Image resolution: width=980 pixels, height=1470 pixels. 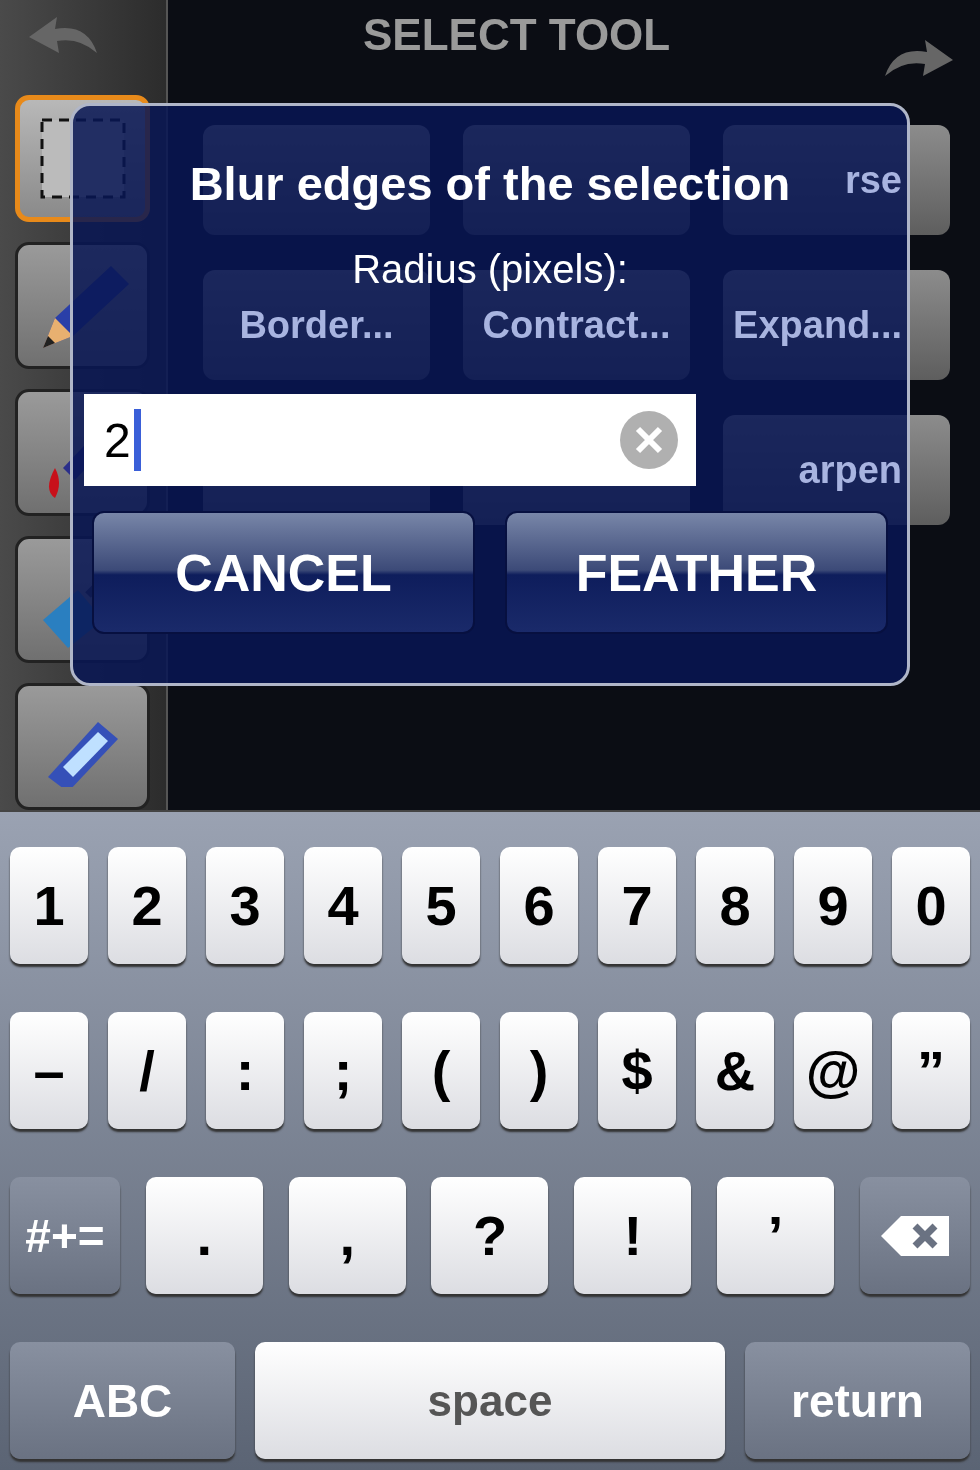 What do you see at coordinates (343, 1070) in the screenshot?
I see `key: ;` at bounding box center [343, 1070].